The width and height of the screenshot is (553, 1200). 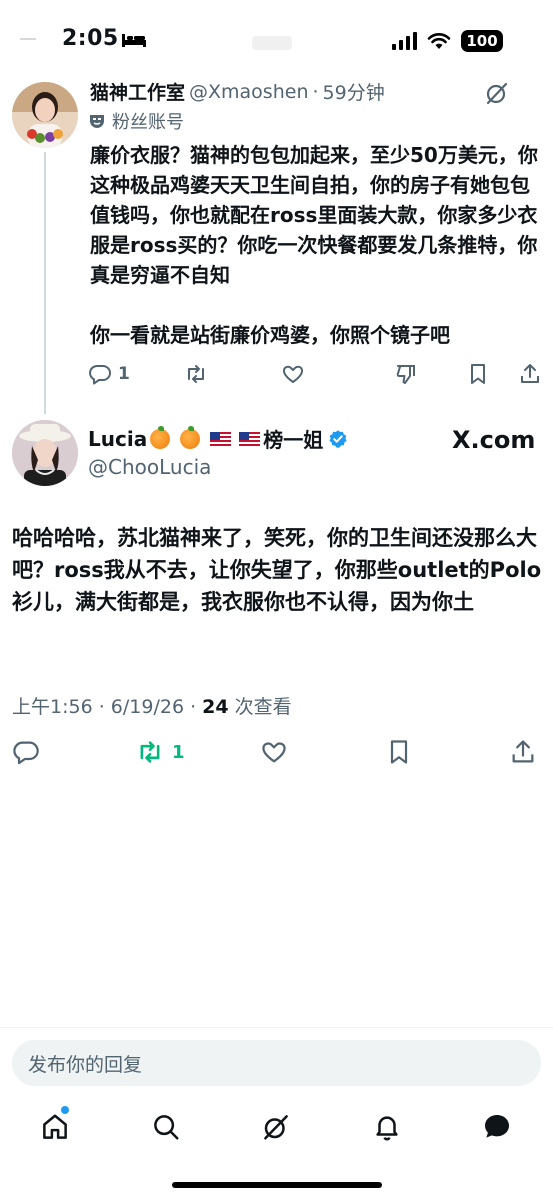 What do you see at coordinates (276, 1063) in the screenshot?
I see `reply-input: 发布你的回复` at bounding box center [276, 1063].